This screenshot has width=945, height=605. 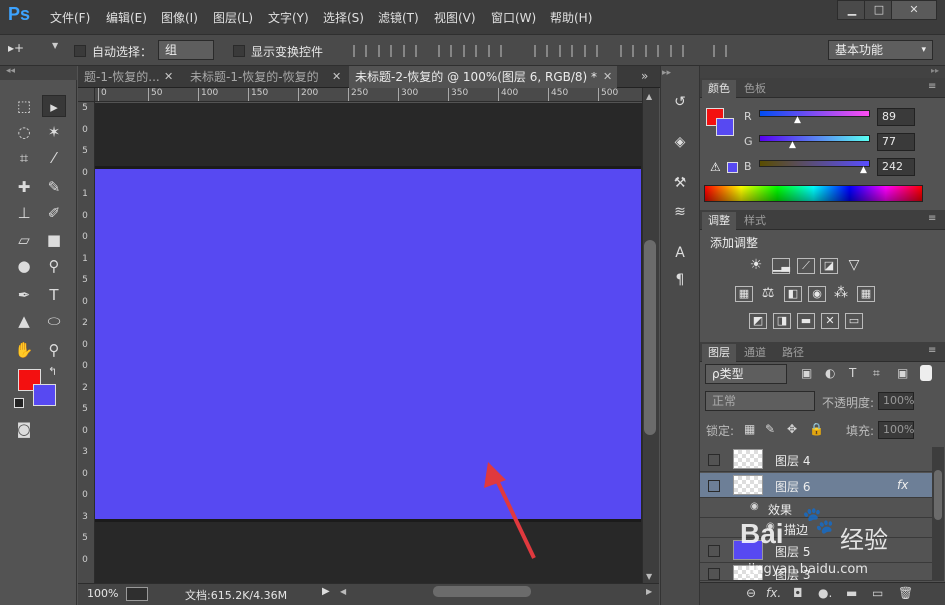 I want to click on delete-layer-icon: 🗑, so click(x=905, y=593).